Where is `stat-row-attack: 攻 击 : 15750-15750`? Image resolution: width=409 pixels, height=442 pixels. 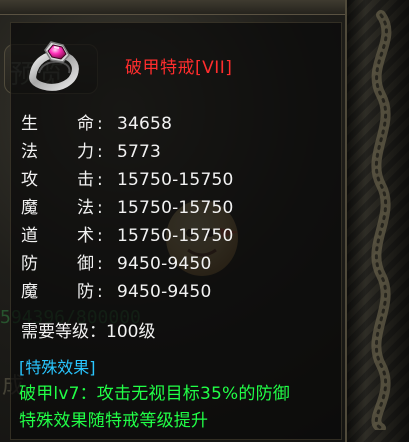
stat-row-attack: 攻 击 : 15750-15750 is located at coordinates (176, 180).